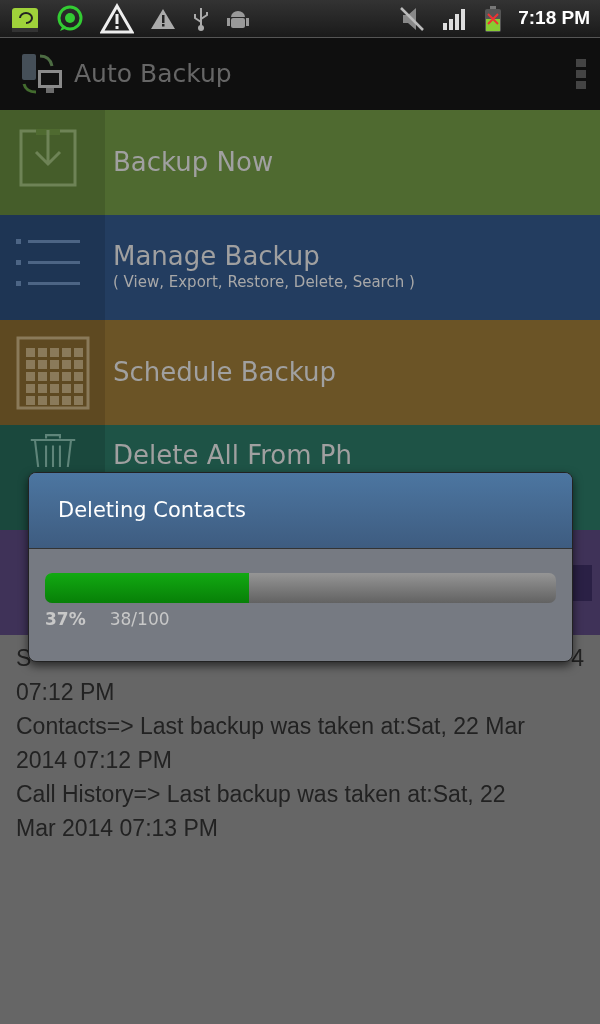  Describe the element at coordinates (264, 282) in the screenshot. I see `menu-sublabel: ( View, Export, Restore, Delete, Search )` at that location.